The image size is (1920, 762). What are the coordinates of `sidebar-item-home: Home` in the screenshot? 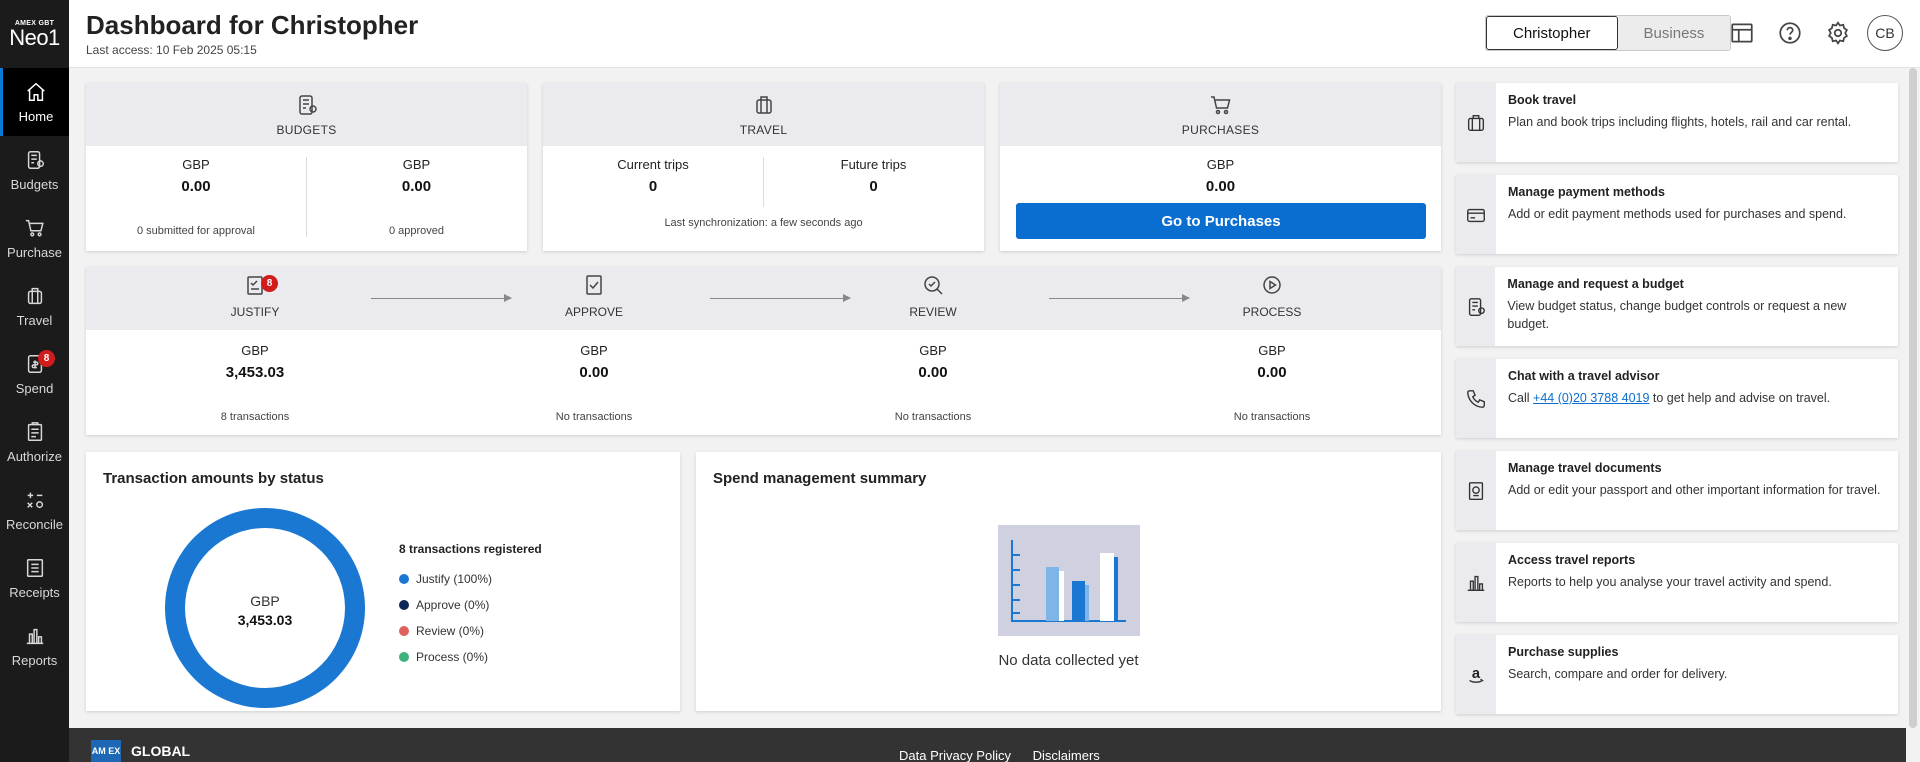 It's located at (34, 102).